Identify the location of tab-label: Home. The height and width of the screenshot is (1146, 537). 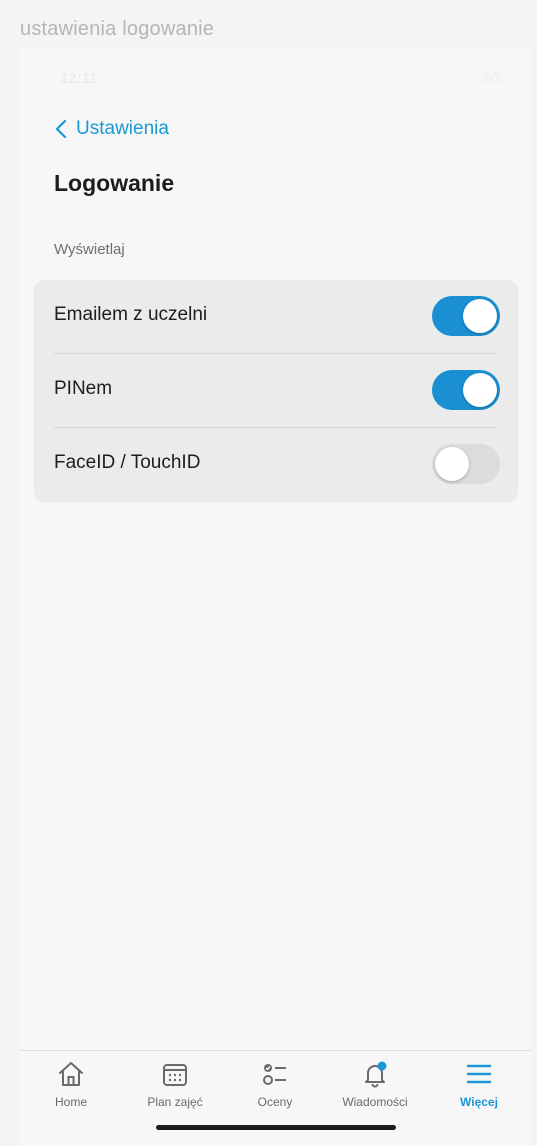
(70, 1102).